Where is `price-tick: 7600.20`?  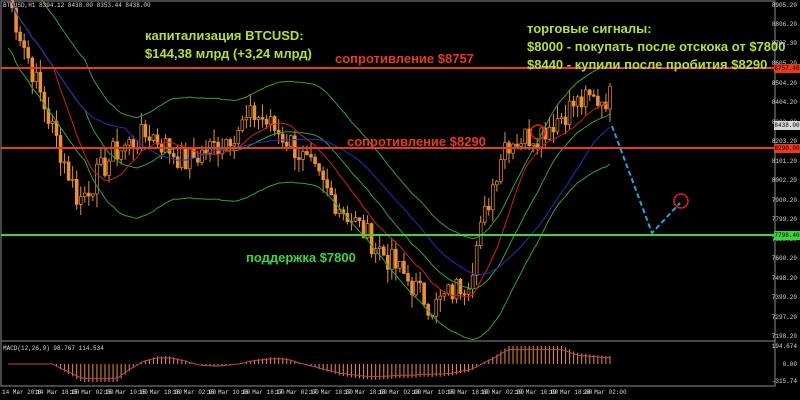
price-tick: 7600.20 is located at coordinates (784, 259).